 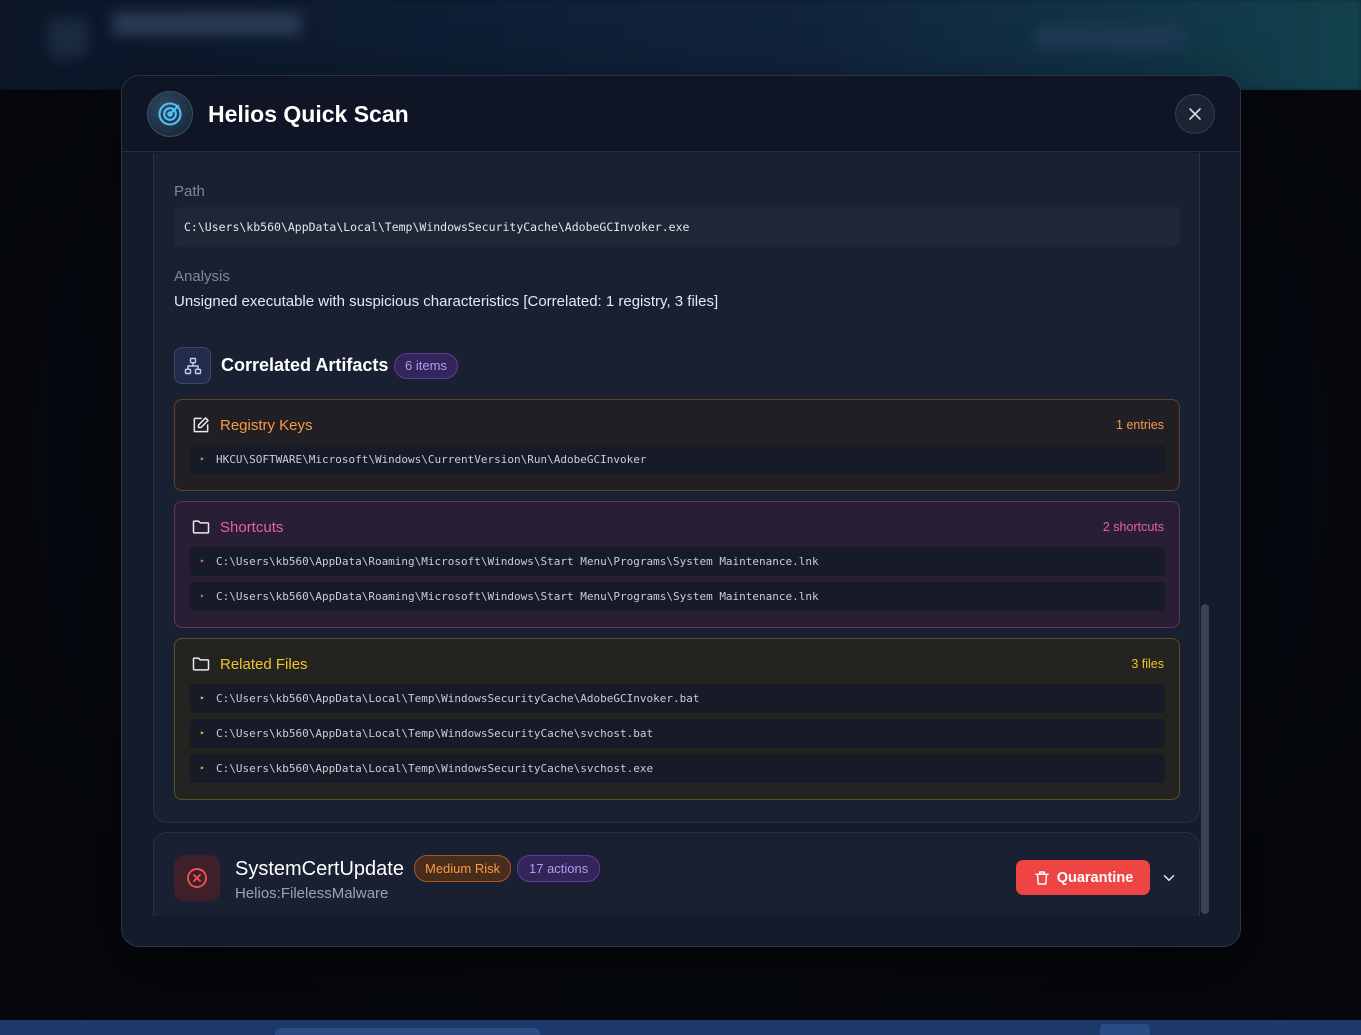 I want to click on x-circle-icon, so click(x=197, y=878).